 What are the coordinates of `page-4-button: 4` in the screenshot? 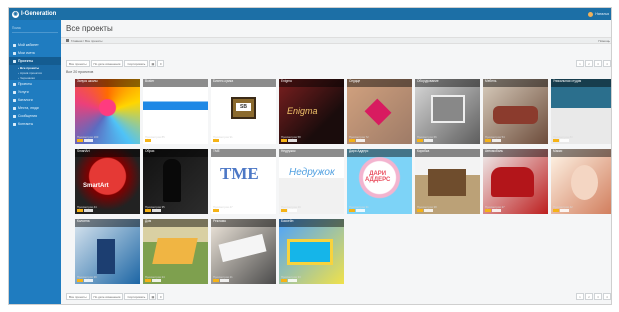 It's located at (607, 63).